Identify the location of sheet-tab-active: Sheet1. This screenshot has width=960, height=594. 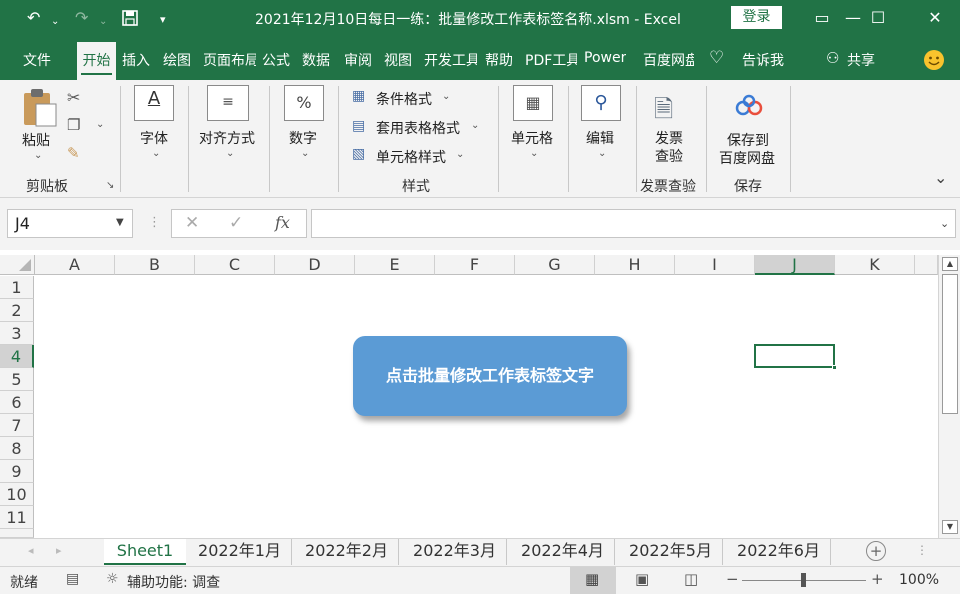
(145, 552).